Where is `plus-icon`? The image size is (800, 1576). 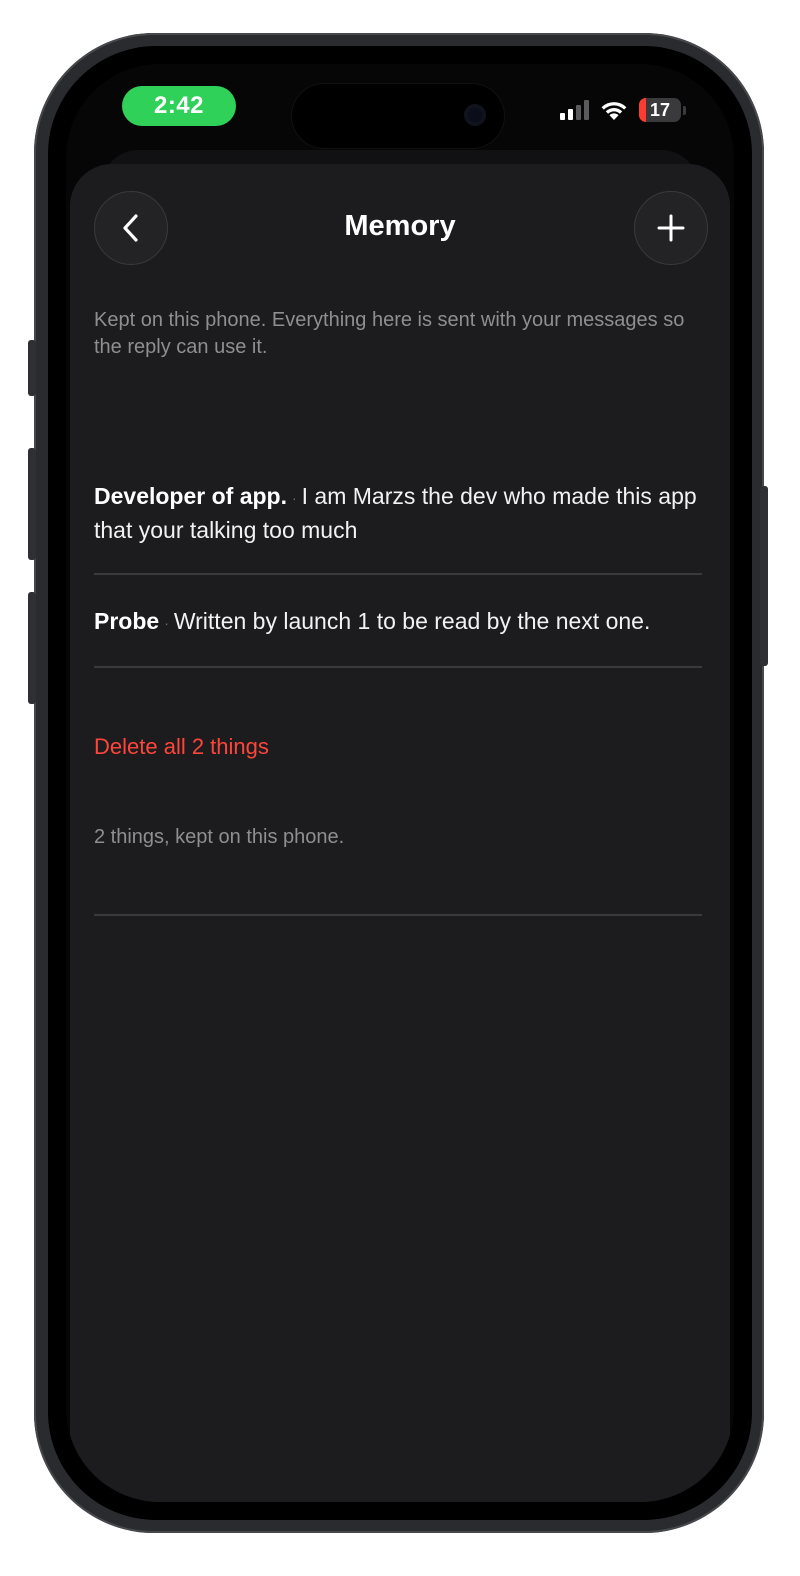
plus-icon is located at coordinates (671, 228).